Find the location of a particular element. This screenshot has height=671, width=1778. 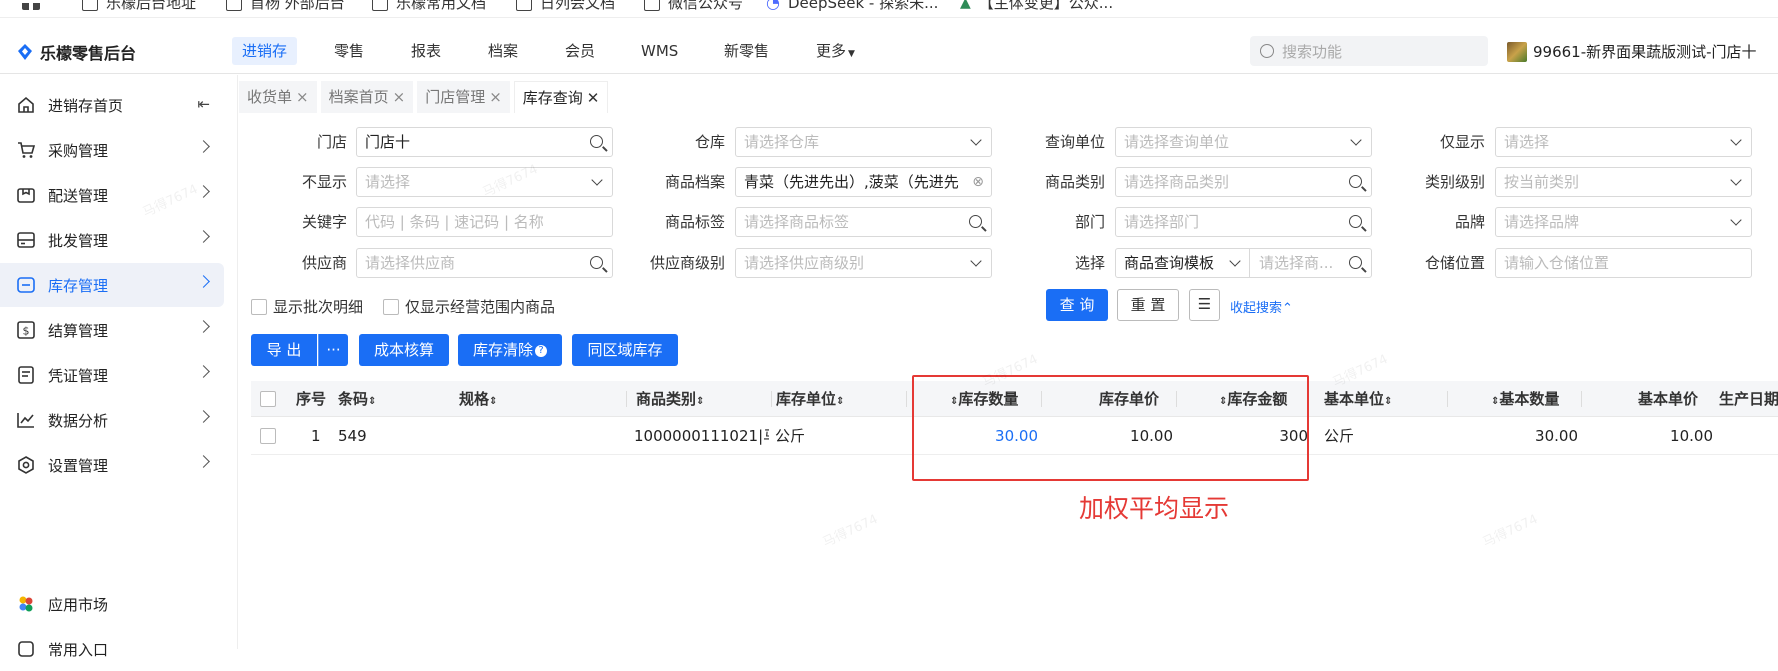

chevron-down-icon is located at coordinates (1736, 140).